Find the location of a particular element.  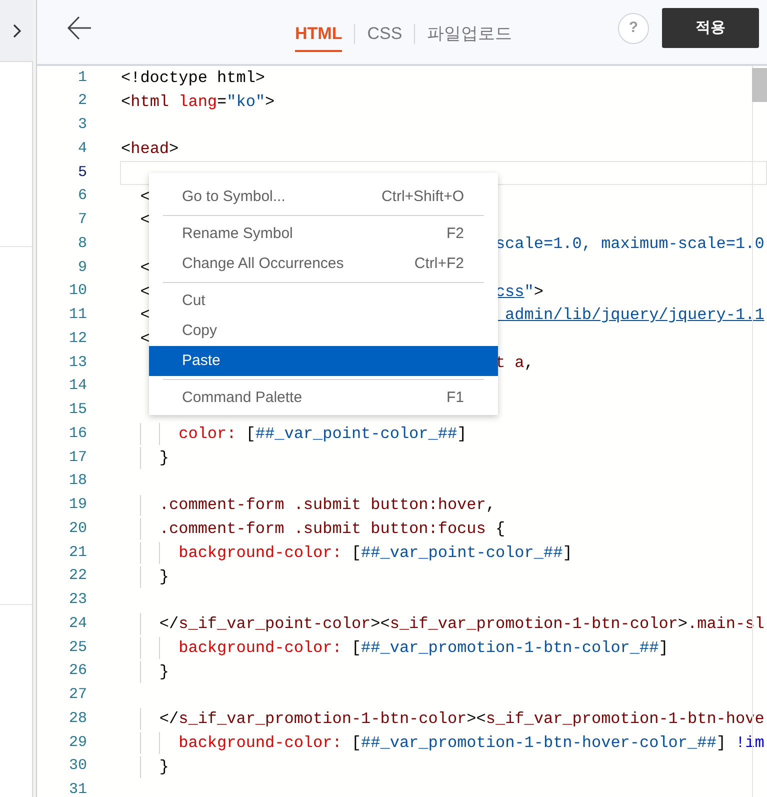

code-line: background-color: [##_var_point-color_##] is located at coordinates (375, 553).